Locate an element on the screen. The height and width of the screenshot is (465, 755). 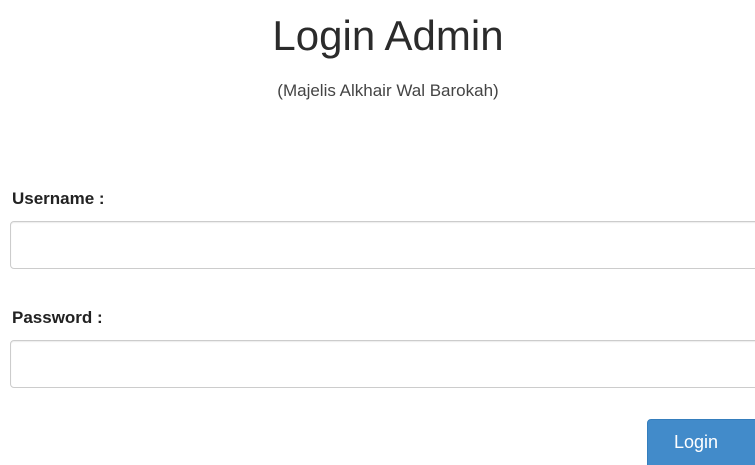
password-label: Password : is located at coordinates (57, 317).